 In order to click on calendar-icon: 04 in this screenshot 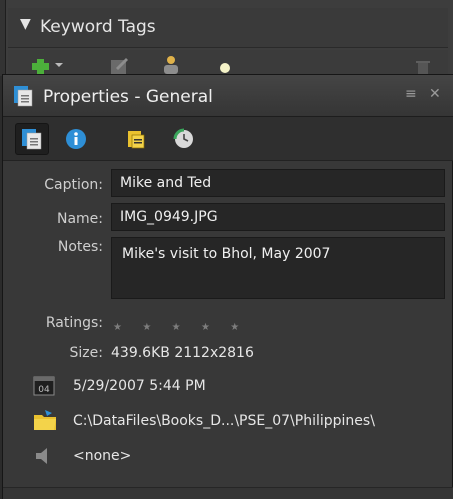, I will do `click(44, 388)`.